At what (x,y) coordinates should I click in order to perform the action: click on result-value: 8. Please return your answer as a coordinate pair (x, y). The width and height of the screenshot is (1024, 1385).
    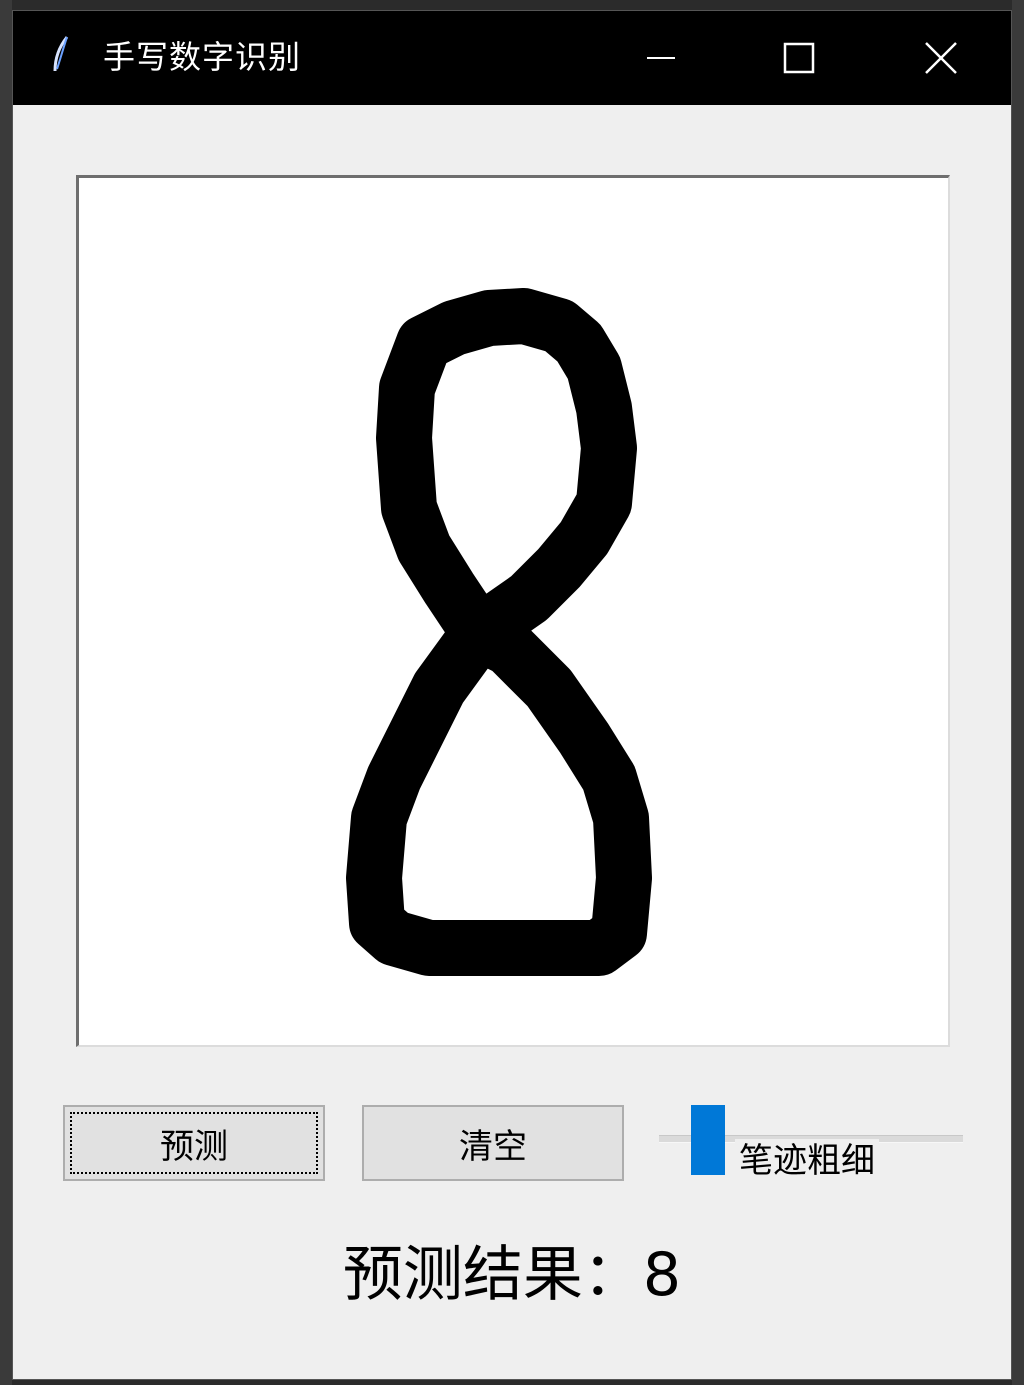
    Looking at the image, I should click on (662, 1275).